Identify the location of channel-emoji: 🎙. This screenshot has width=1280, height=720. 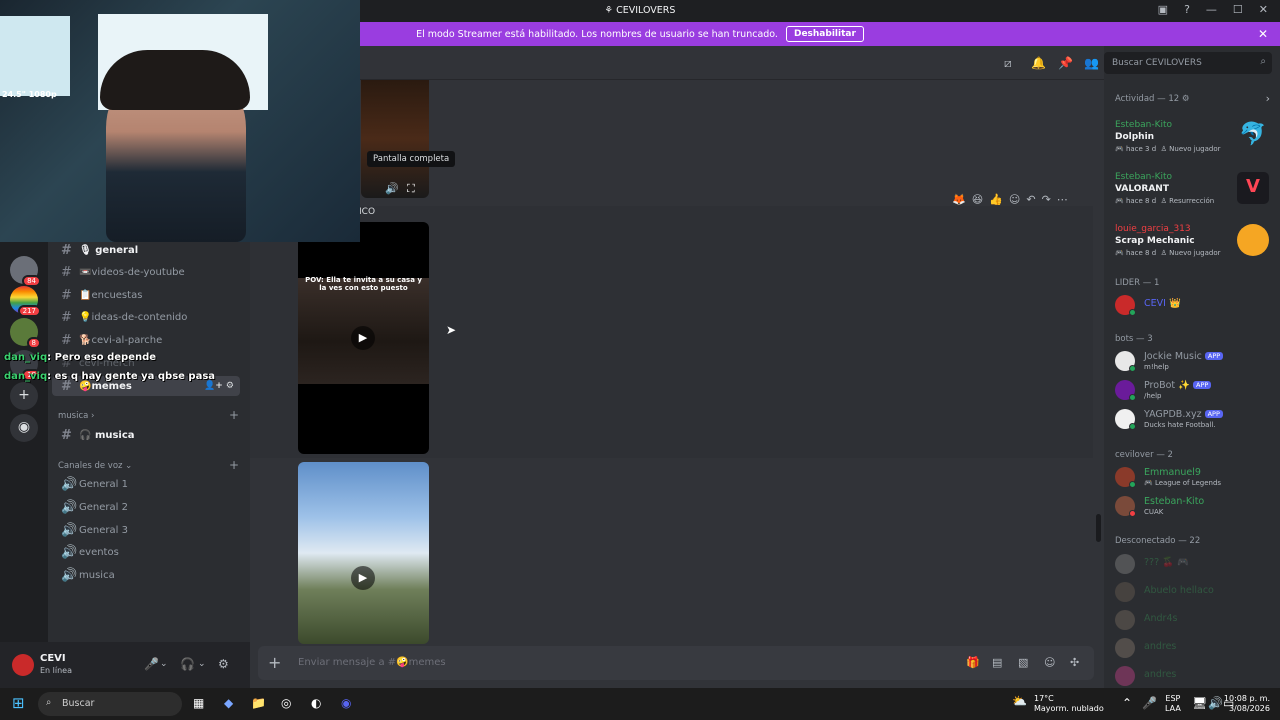
(85, 250).